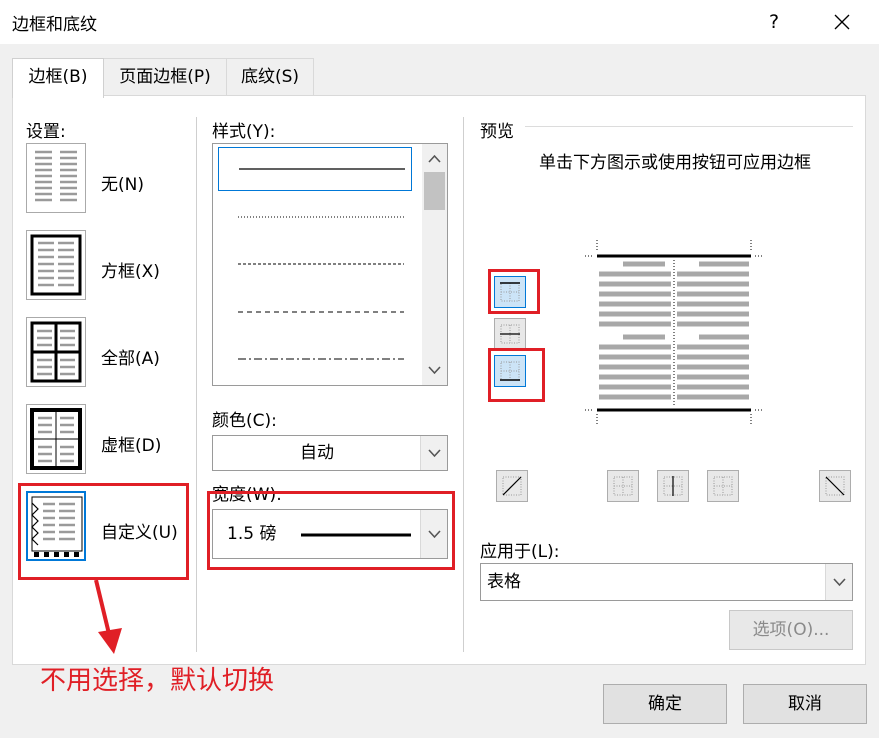  I want to click on right-border-button, so click(723, 486).